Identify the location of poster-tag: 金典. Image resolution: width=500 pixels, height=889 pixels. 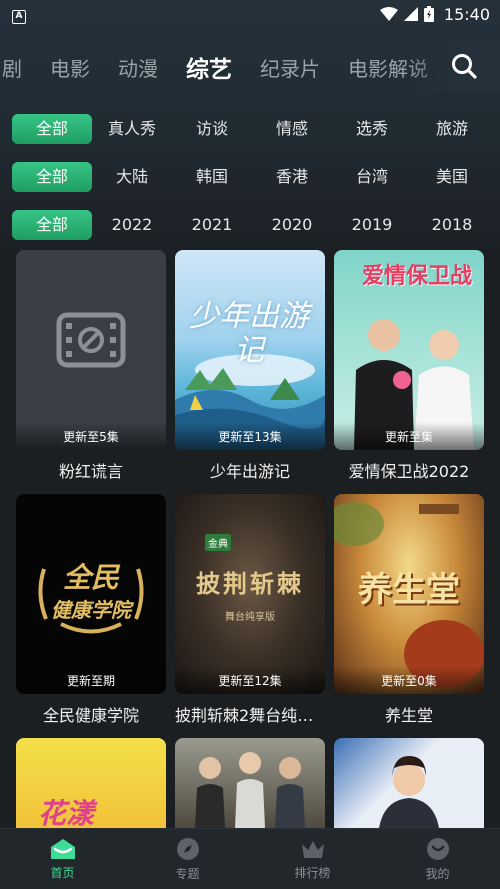
(218, 542).